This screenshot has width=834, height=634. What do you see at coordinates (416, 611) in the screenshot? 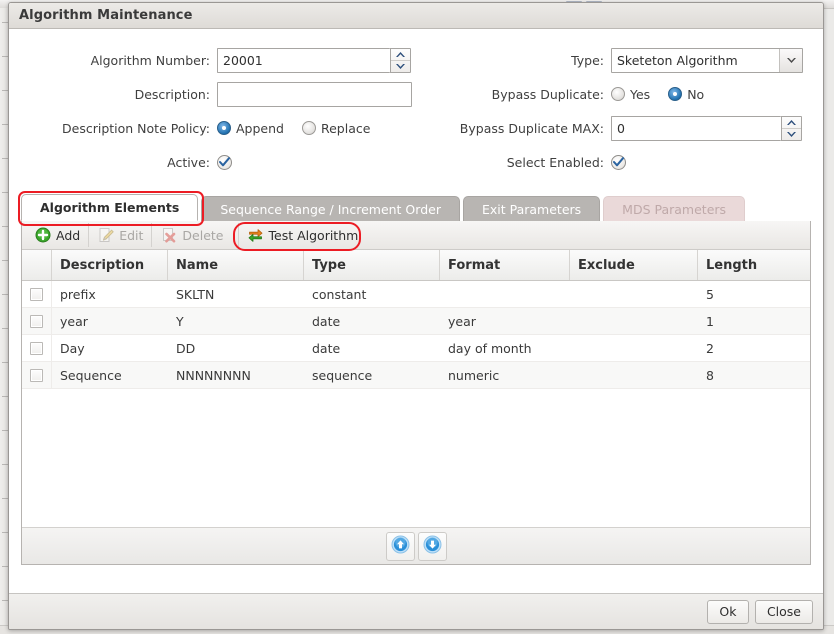
I see `dialog-footer: Ok Close` at bounding box center [416, 611].